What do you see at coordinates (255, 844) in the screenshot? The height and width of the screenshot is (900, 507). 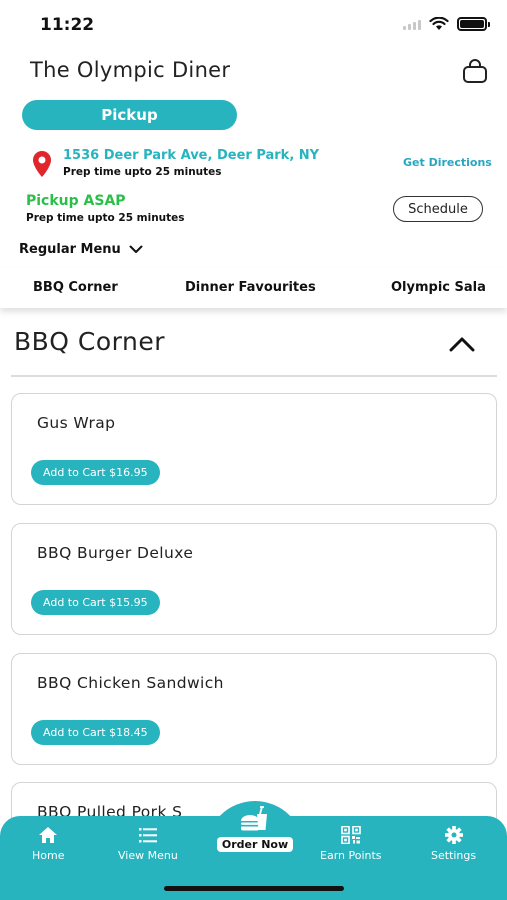 I see `order-now-label: Order Now` at bounding box center [255, 844].